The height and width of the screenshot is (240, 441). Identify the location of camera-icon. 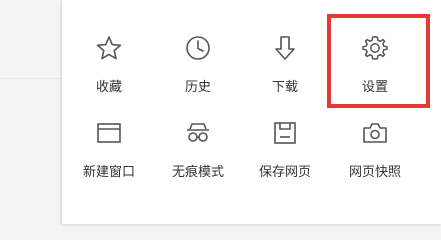
(375, 133).